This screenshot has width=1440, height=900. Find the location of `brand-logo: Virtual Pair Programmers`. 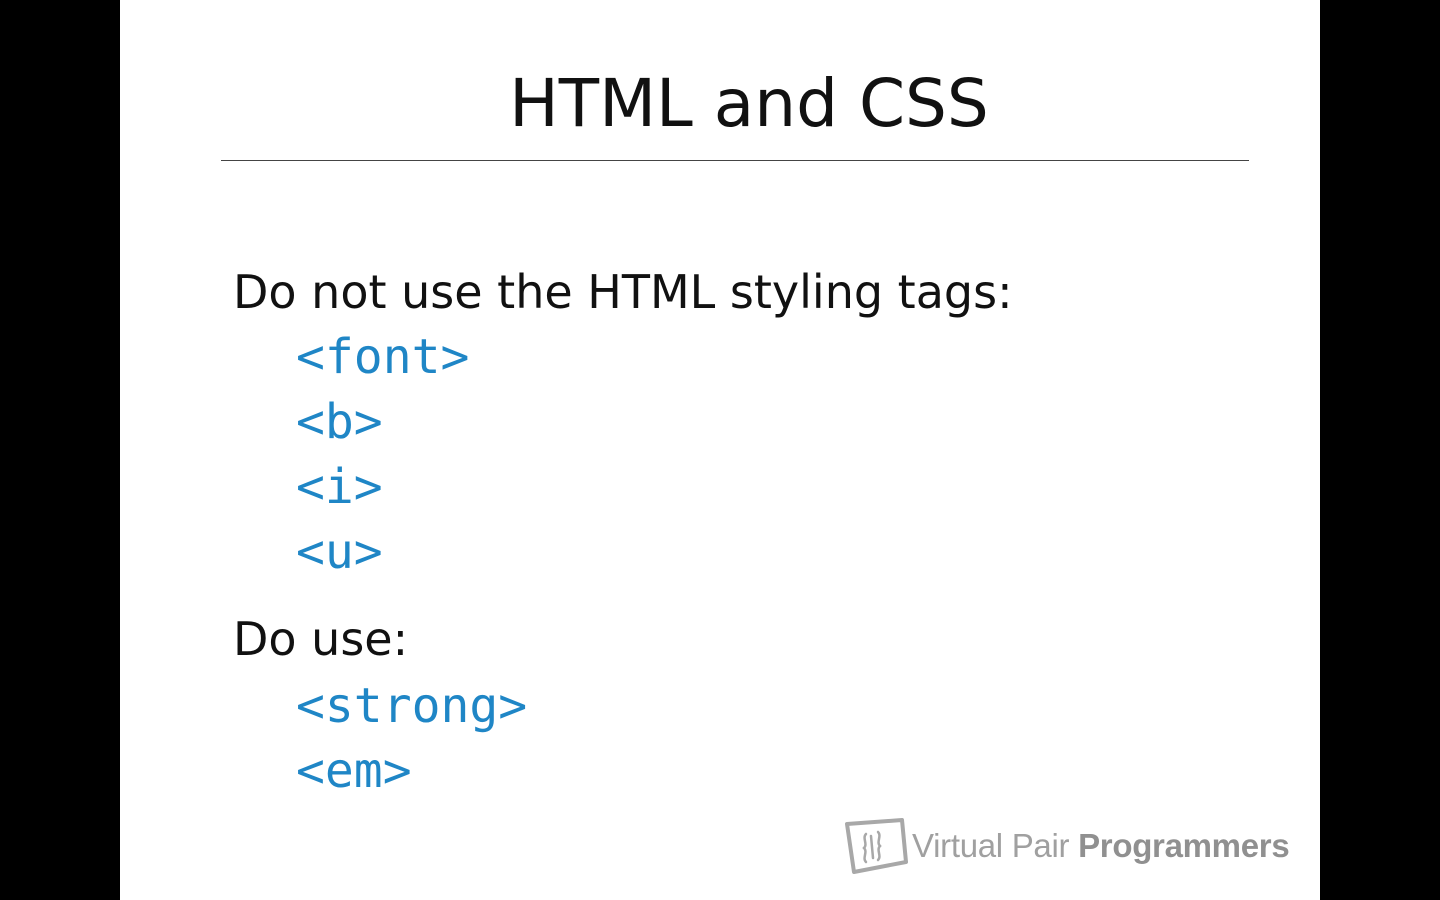

brand-logo: Virtual Pair Programmers is located at coordinates (1067, 846).